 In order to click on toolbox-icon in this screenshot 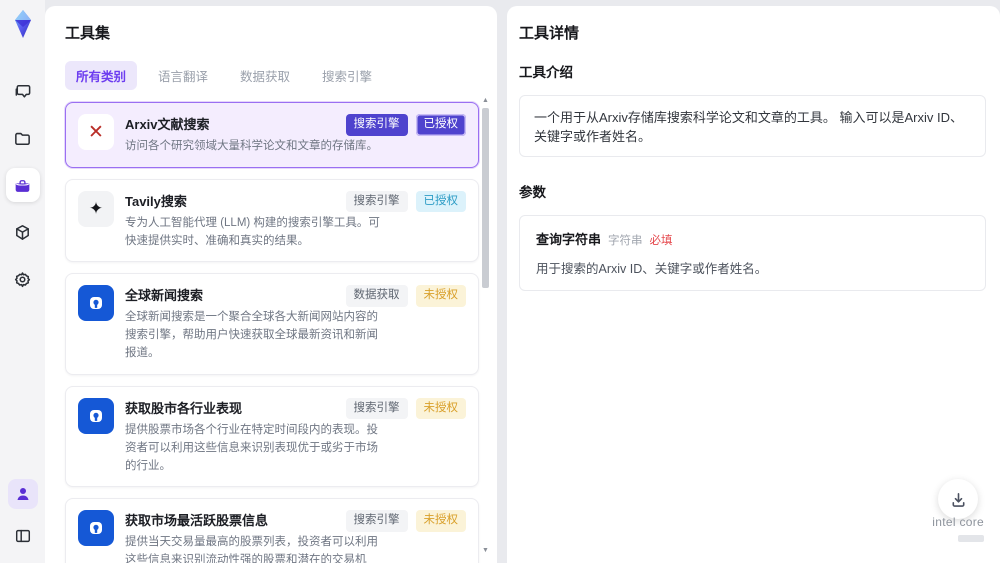, I will do `click(22, 185)`.